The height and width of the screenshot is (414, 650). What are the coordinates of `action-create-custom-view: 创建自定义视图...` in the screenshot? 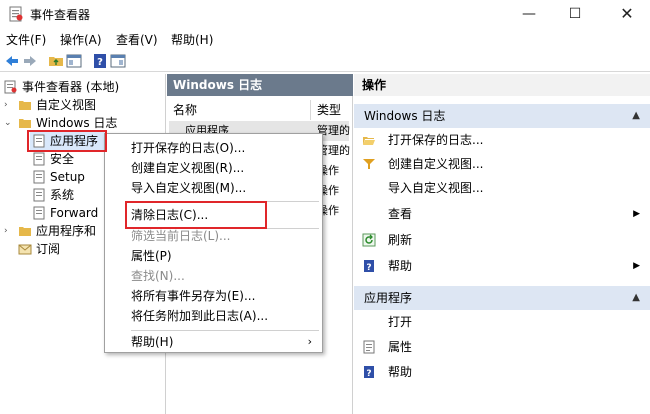 It's located at (502, 164).